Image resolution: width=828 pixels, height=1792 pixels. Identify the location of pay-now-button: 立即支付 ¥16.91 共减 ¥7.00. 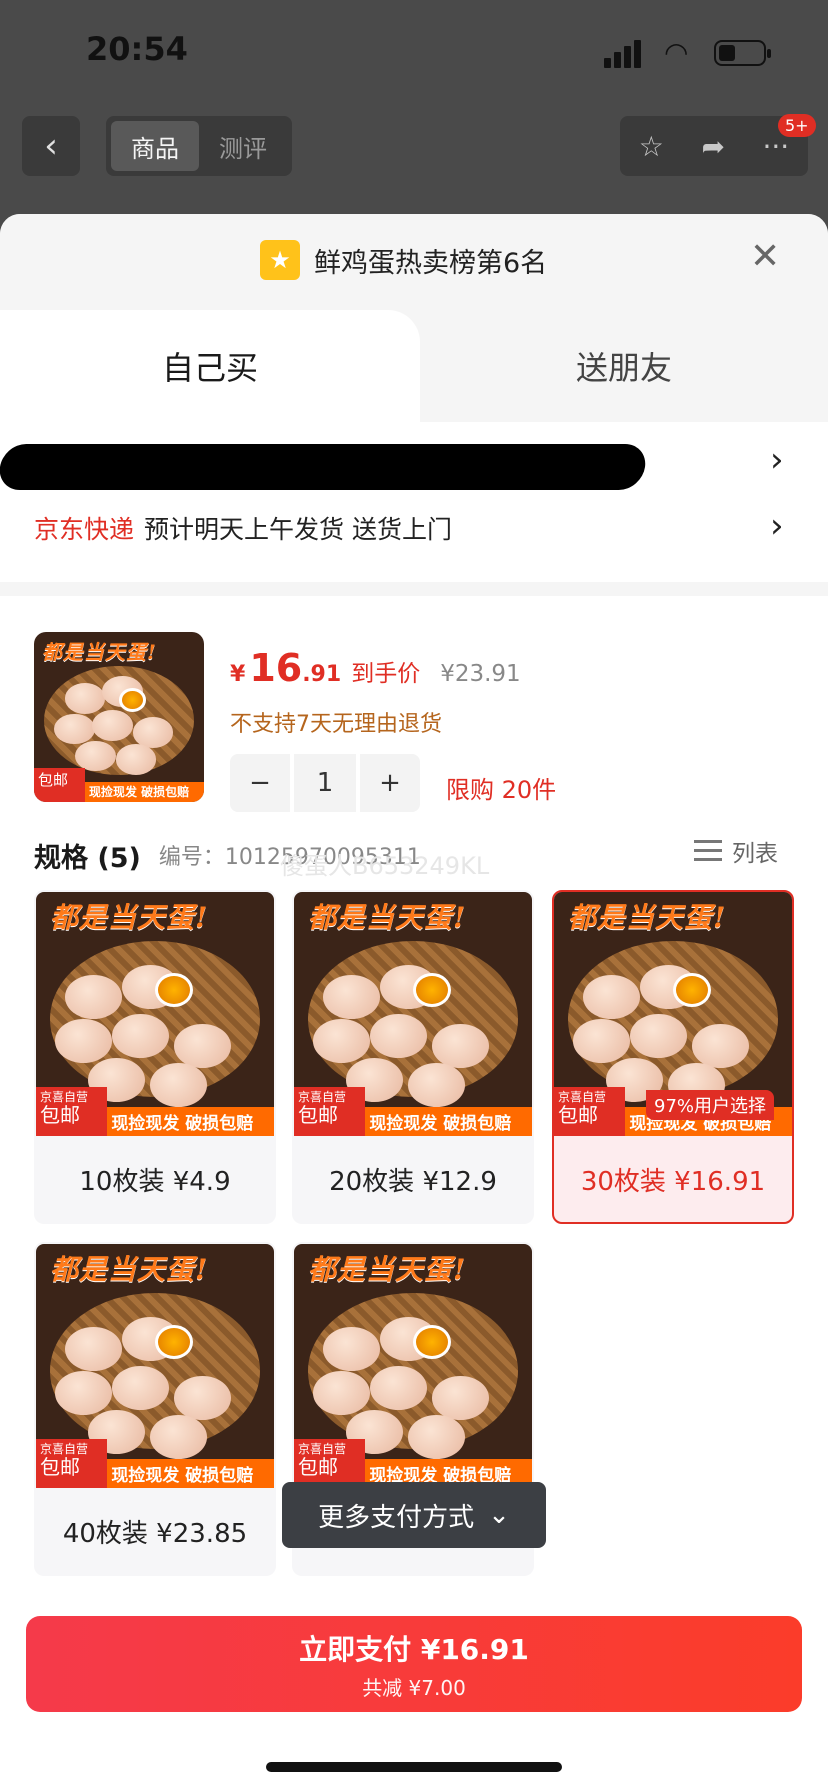
(414, 1664).